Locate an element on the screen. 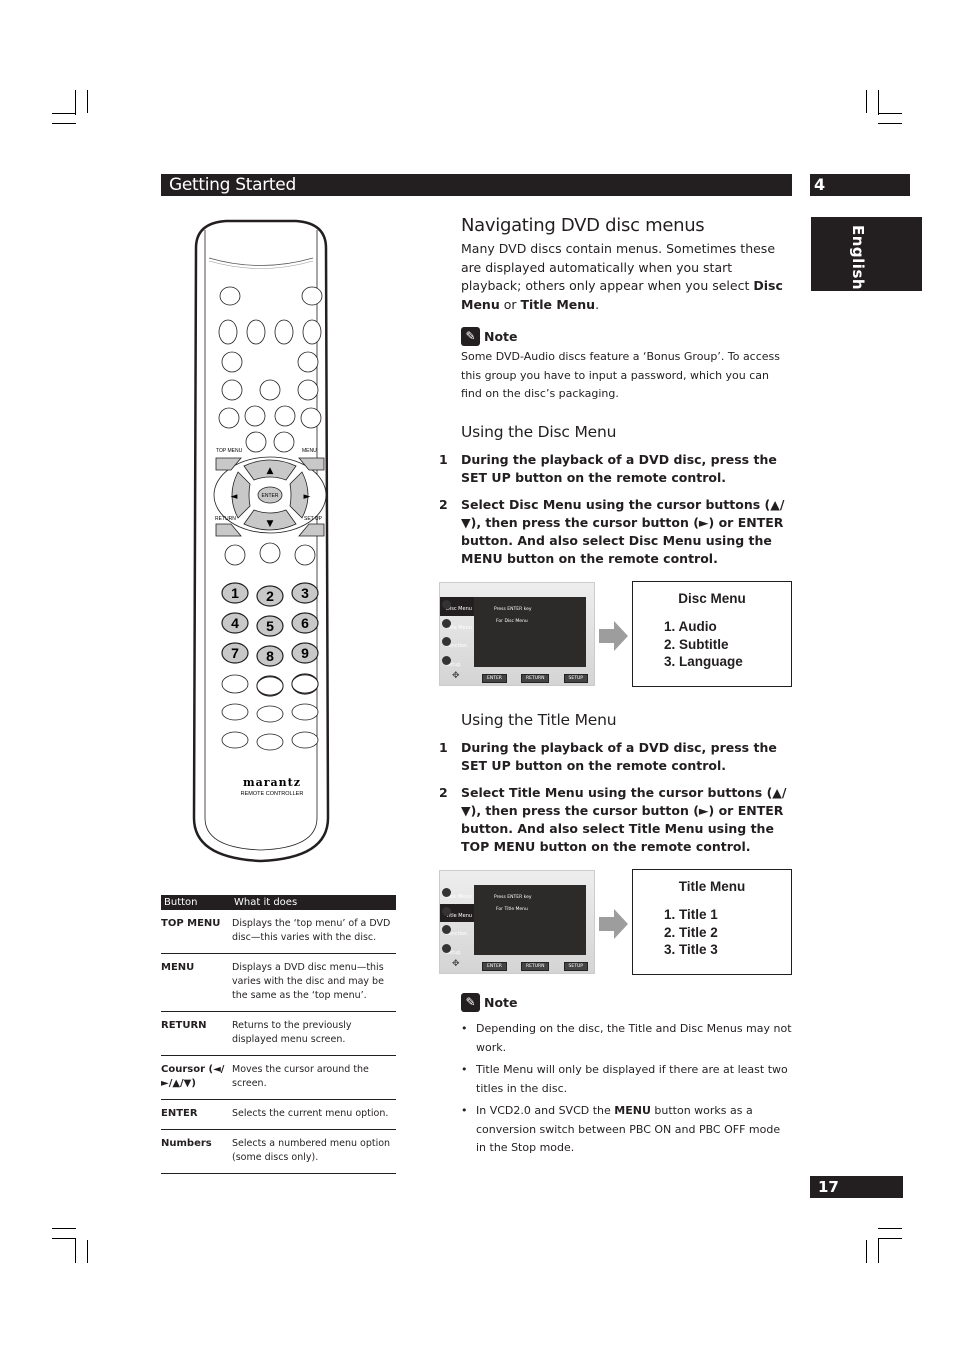  menu-label: MENU is located at coordinates (309, 451).